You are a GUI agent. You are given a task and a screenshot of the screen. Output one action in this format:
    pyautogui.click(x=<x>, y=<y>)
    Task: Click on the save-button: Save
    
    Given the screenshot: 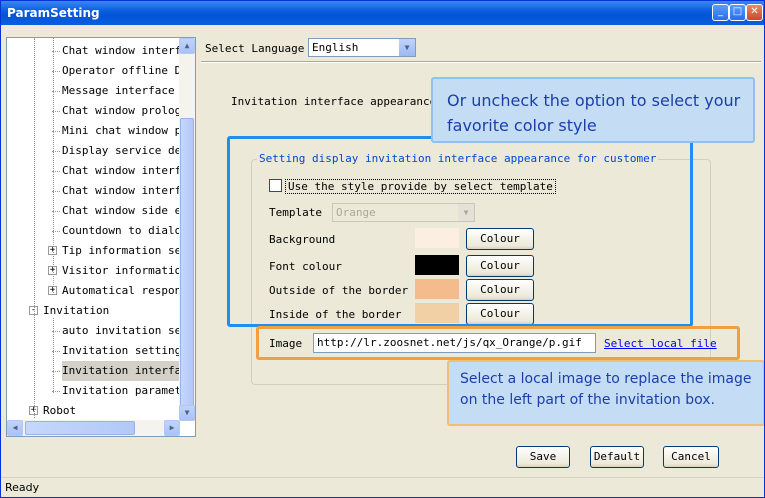 What is the action you would take?
    pyautogui.click(x=543, y=457)
    